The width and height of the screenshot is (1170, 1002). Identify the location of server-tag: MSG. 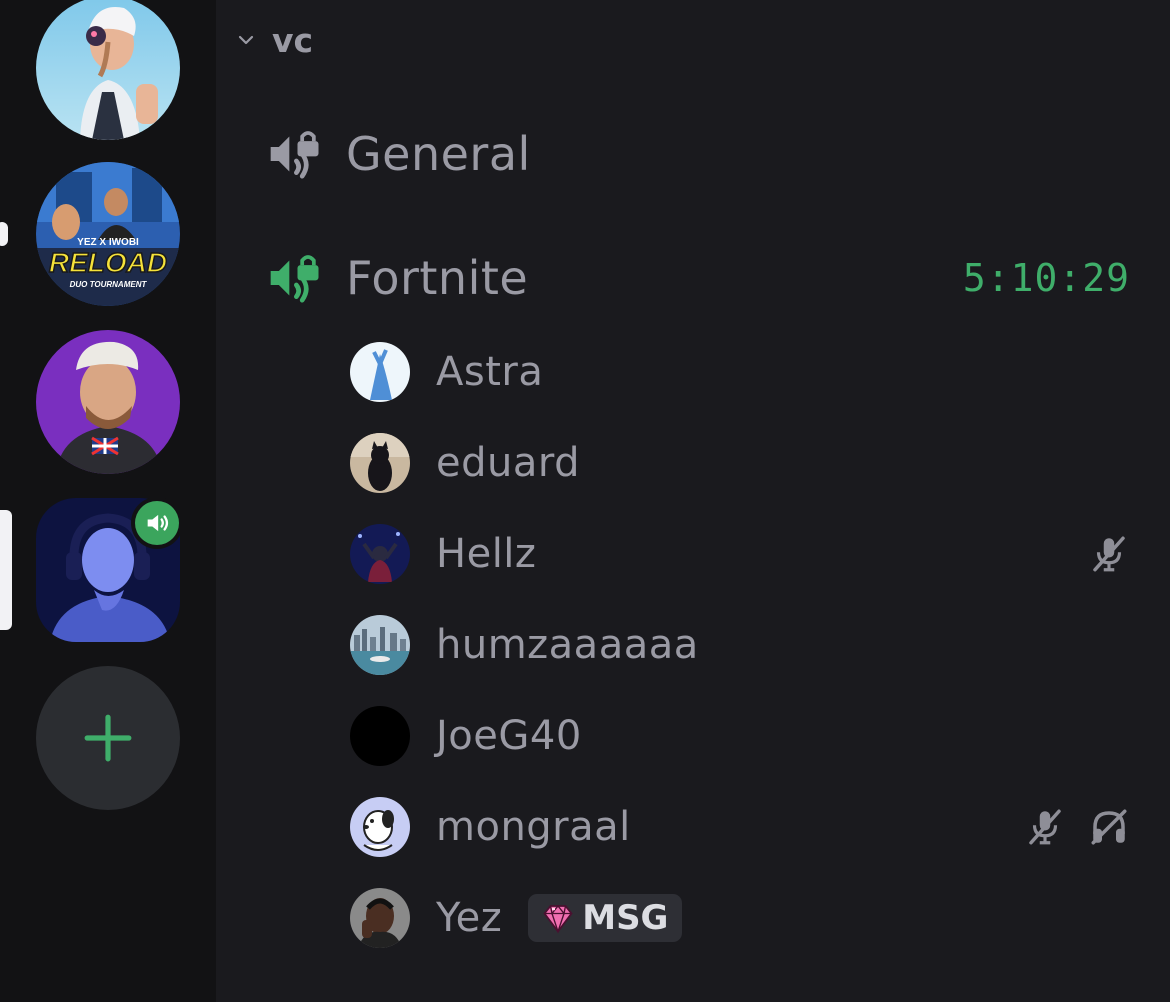
(605, 918).